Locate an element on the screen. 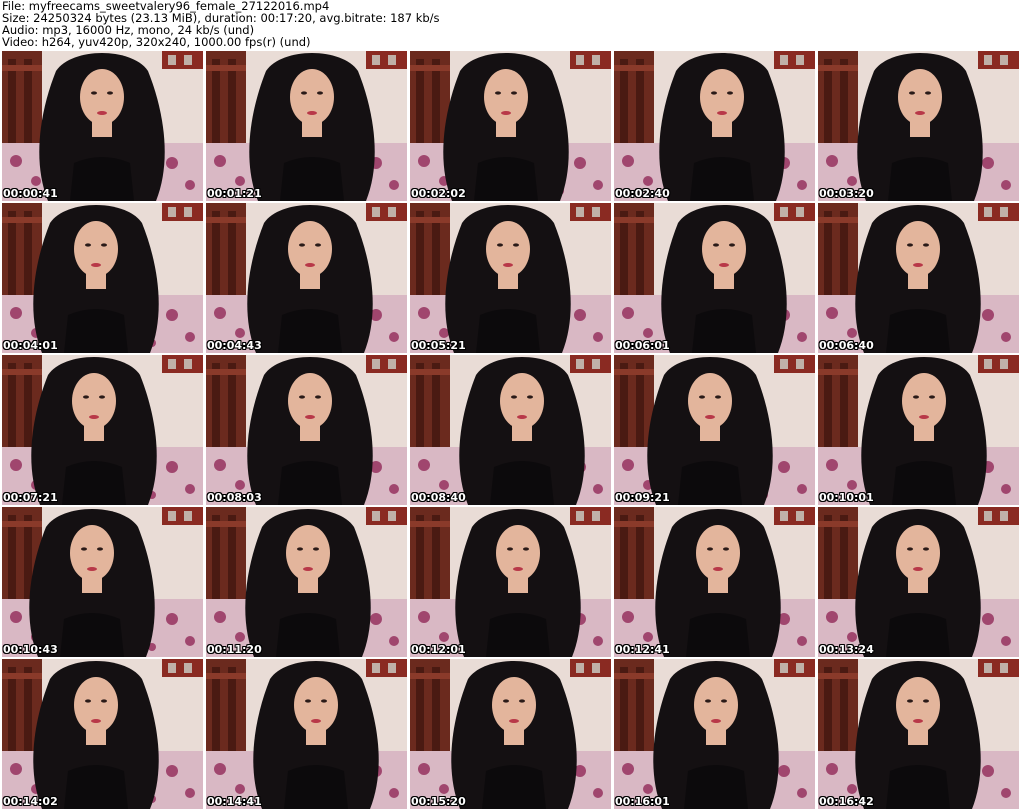  frame-timestamp: 00:05:21 is located at coordinates (438, 345).